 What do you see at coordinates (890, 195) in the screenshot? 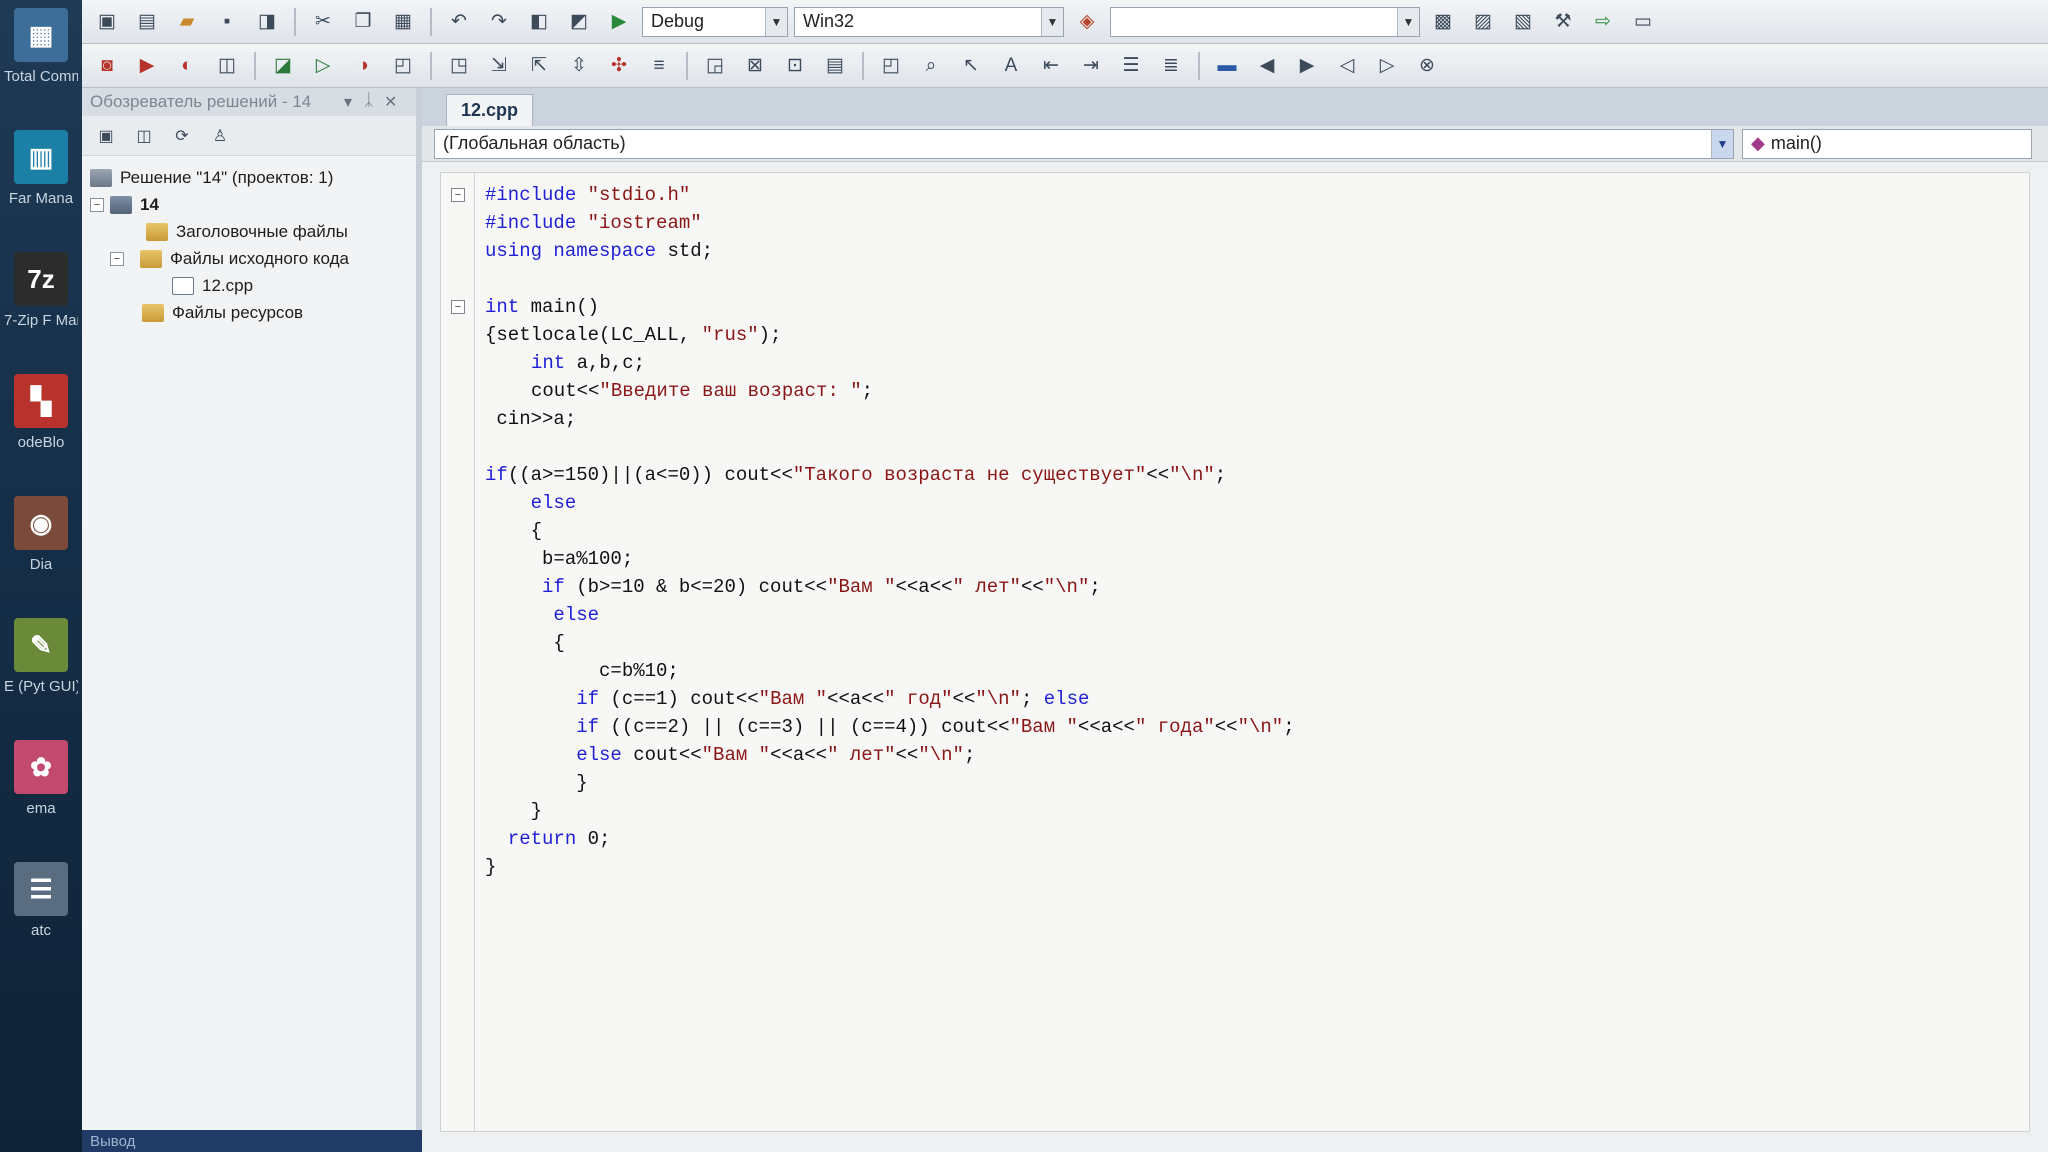
I see `code-line: #include "stdio.h"` at bounding box center [890, 195].